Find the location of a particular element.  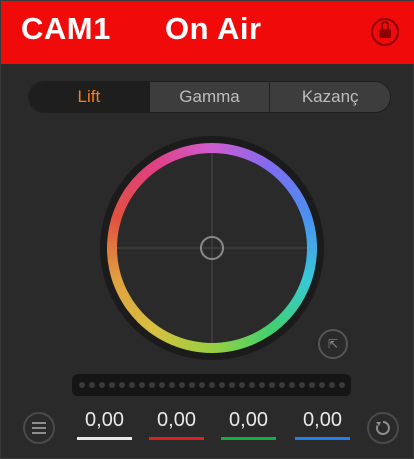

lock-button is located at coordinates (385, 32).